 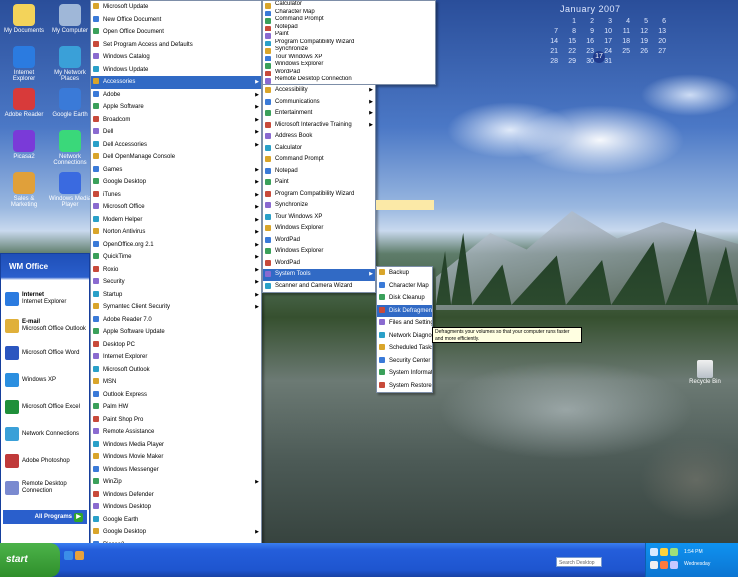 I want to click on menu-item: Program Compatibility Wizard, so click(x=319, y=195).